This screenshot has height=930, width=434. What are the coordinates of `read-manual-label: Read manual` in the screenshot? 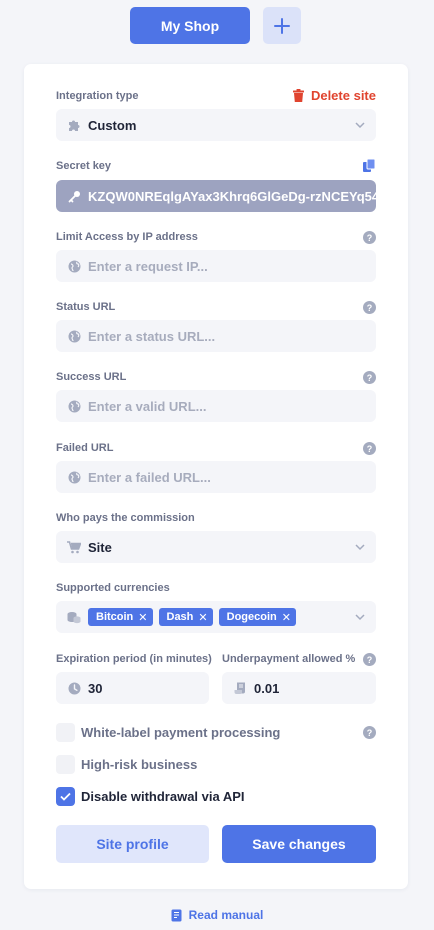 It's located at (226, 915).